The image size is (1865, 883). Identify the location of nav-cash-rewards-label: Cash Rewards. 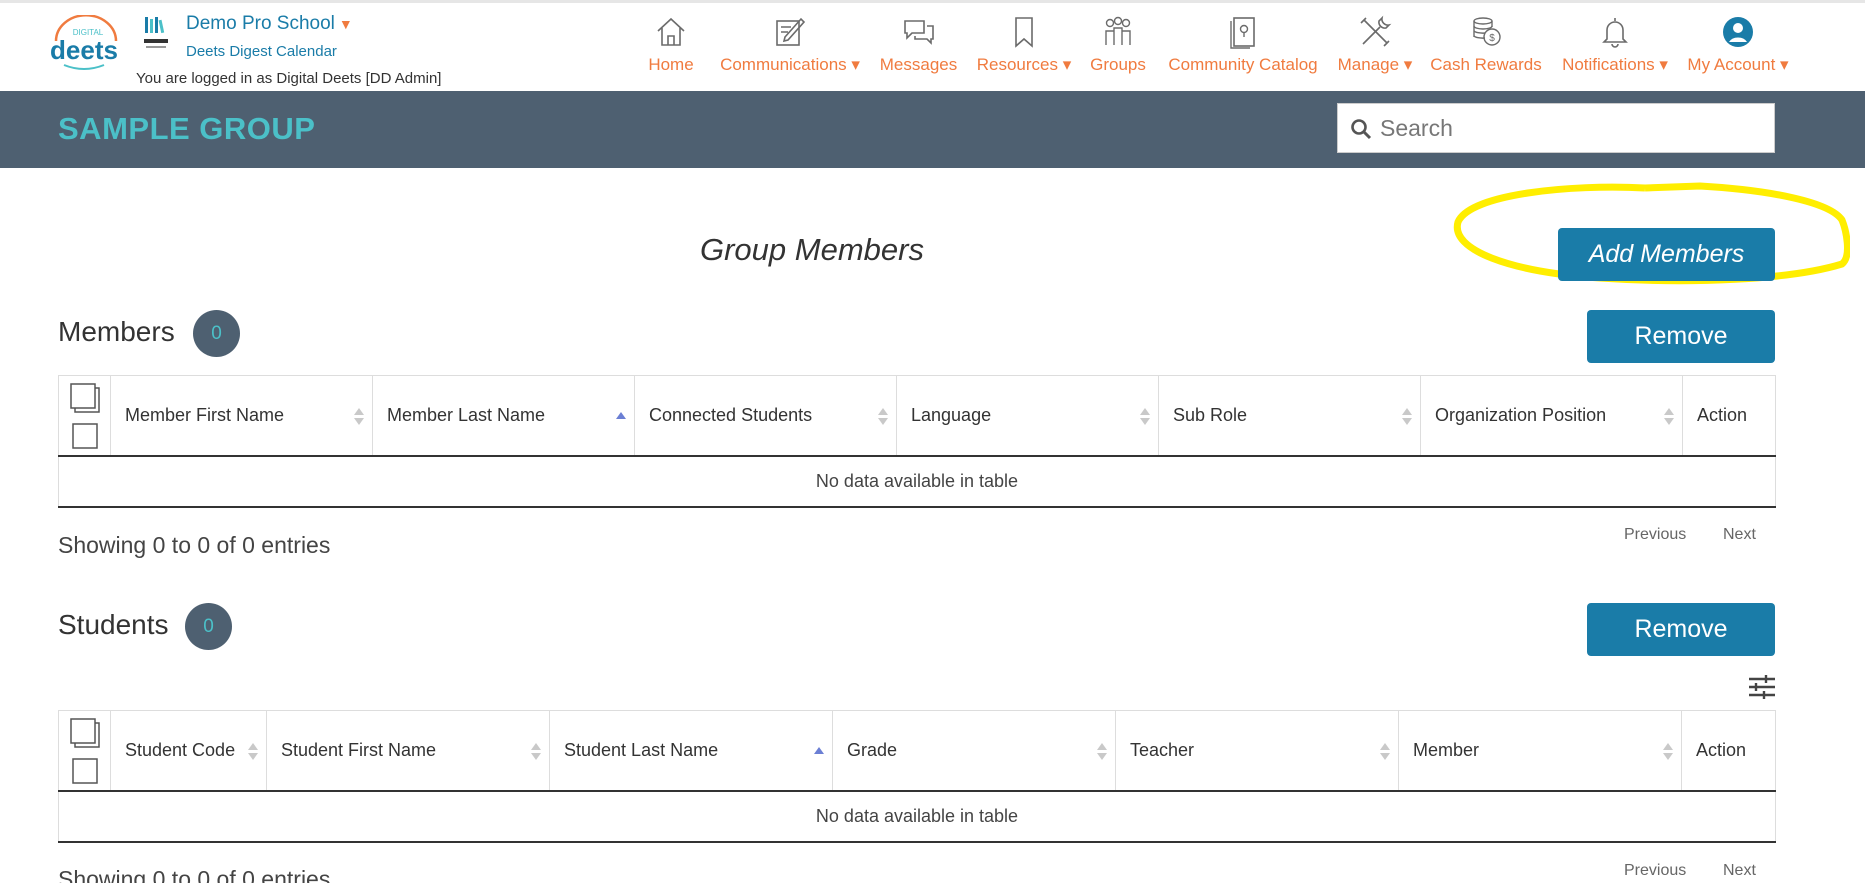
(1486, 64).